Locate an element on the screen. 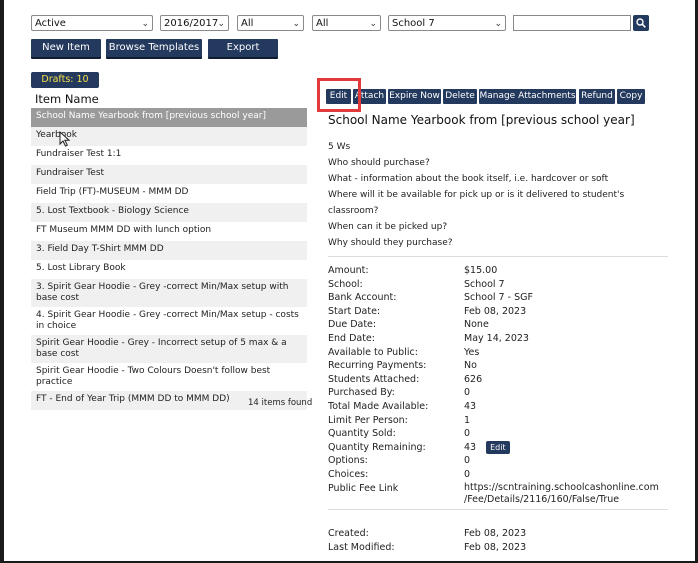 The image size is (698, 563). export-button: Export is located at coordinates (243, 49).